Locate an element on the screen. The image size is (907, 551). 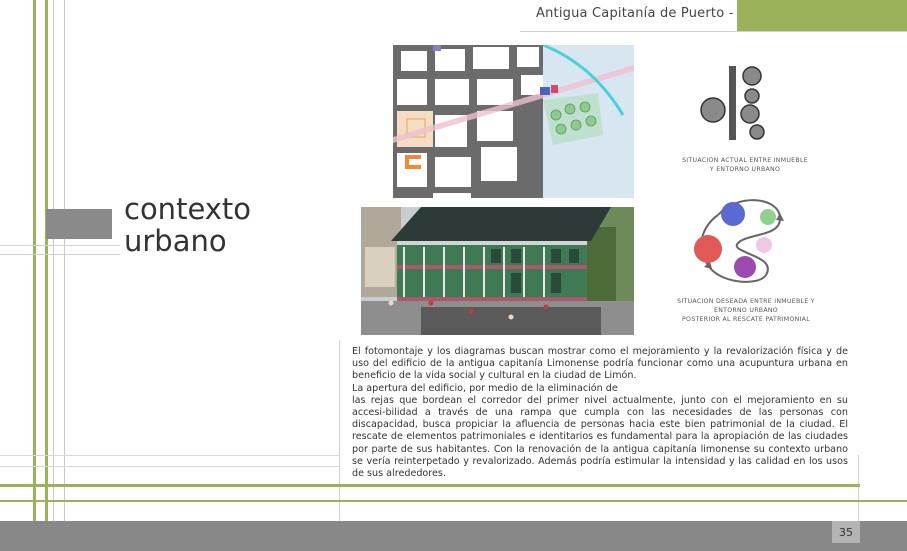
caption-current-line1: SITUACION ACTUAL ENTRE INMUEBLE is located at coordinates (745, 160).